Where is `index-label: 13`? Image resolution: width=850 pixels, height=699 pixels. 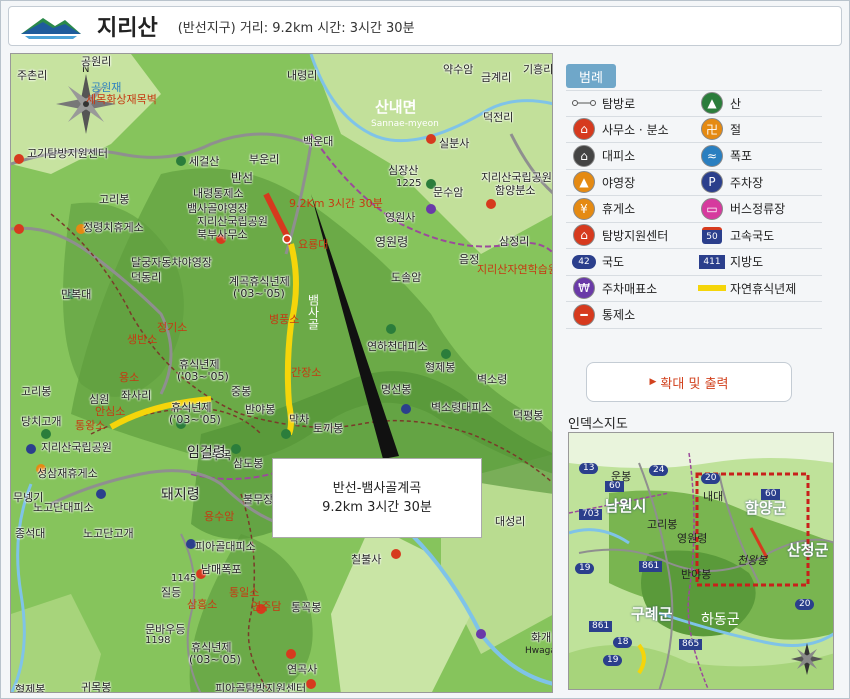
index-label: 13 is located at coordinates (589, 468).